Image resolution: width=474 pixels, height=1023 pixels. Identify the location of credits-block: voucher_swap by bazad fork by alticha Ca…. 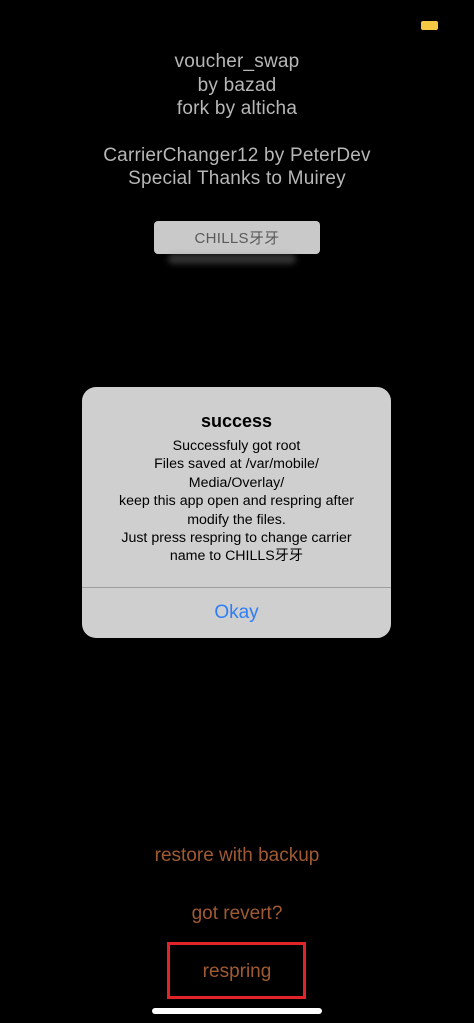
(237, 120).